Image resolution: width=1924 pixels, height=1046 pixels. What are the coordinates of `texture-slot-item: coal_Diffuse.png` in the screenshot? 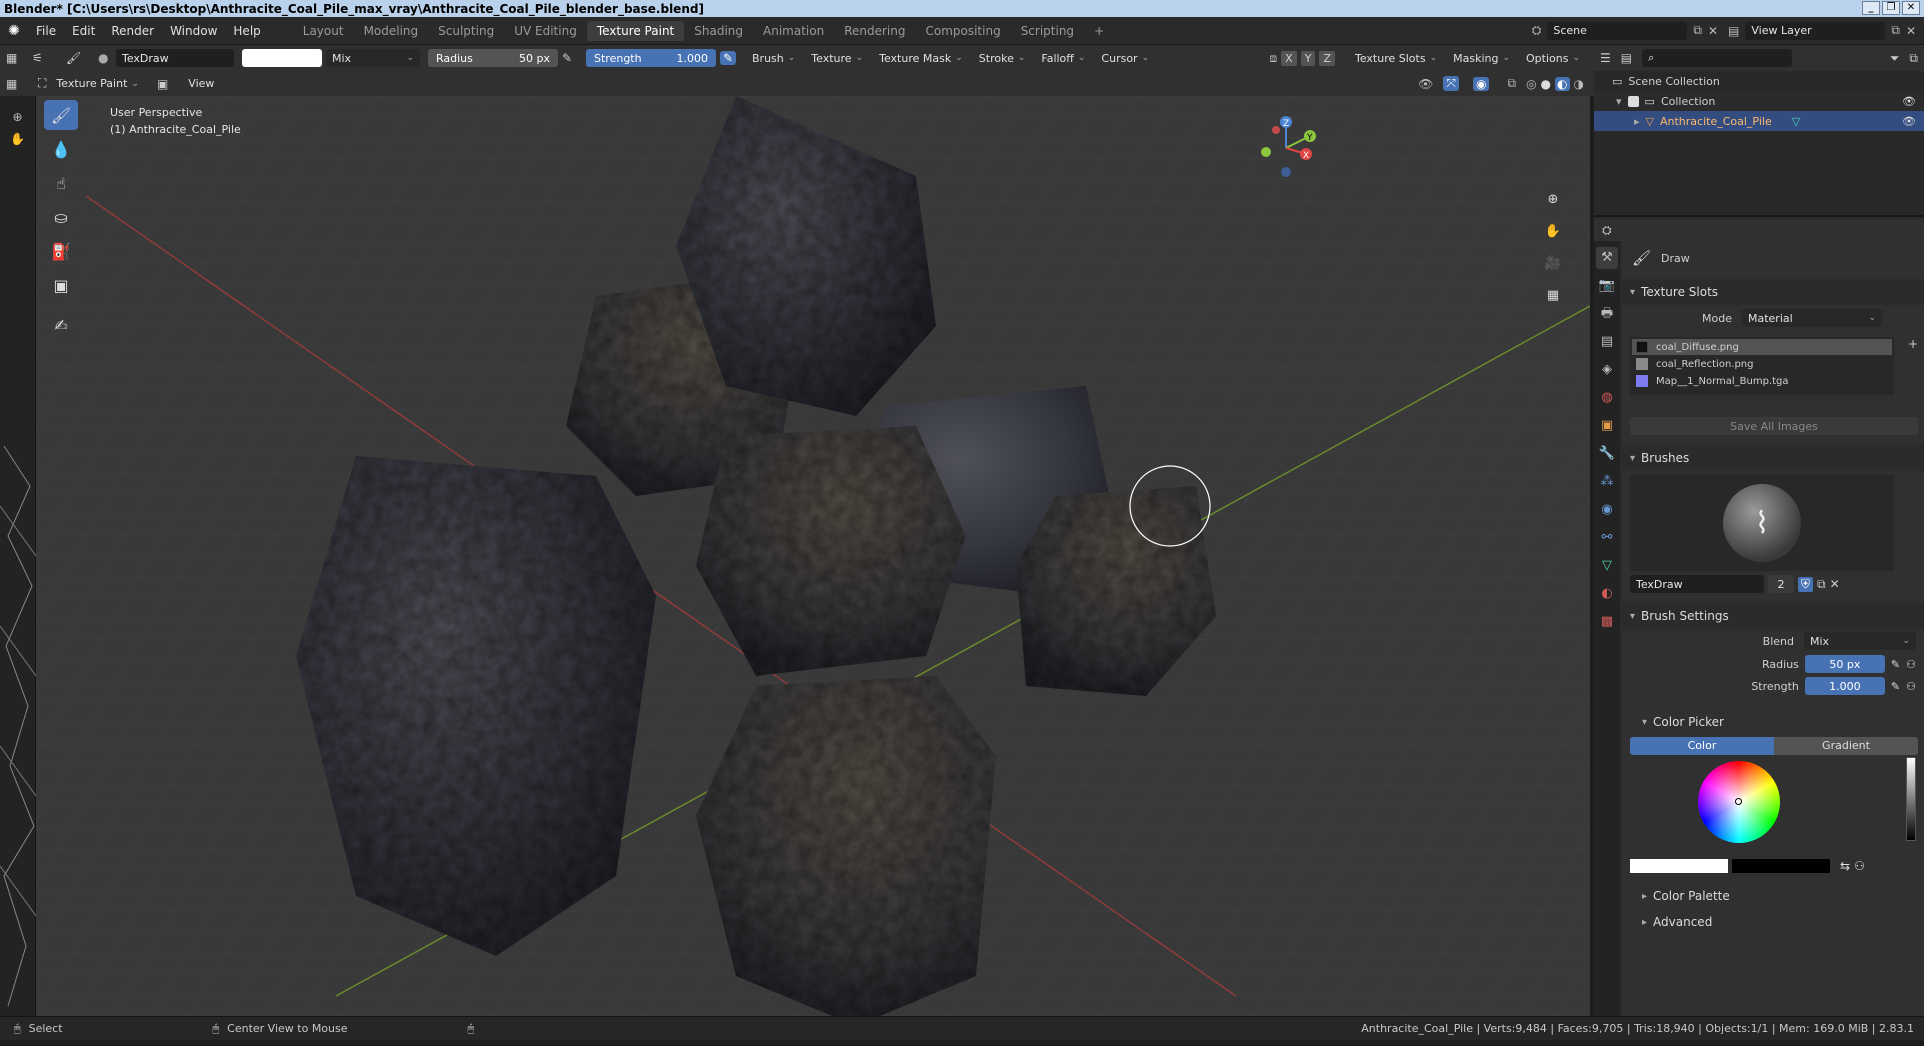 It's located at (1762, 347).